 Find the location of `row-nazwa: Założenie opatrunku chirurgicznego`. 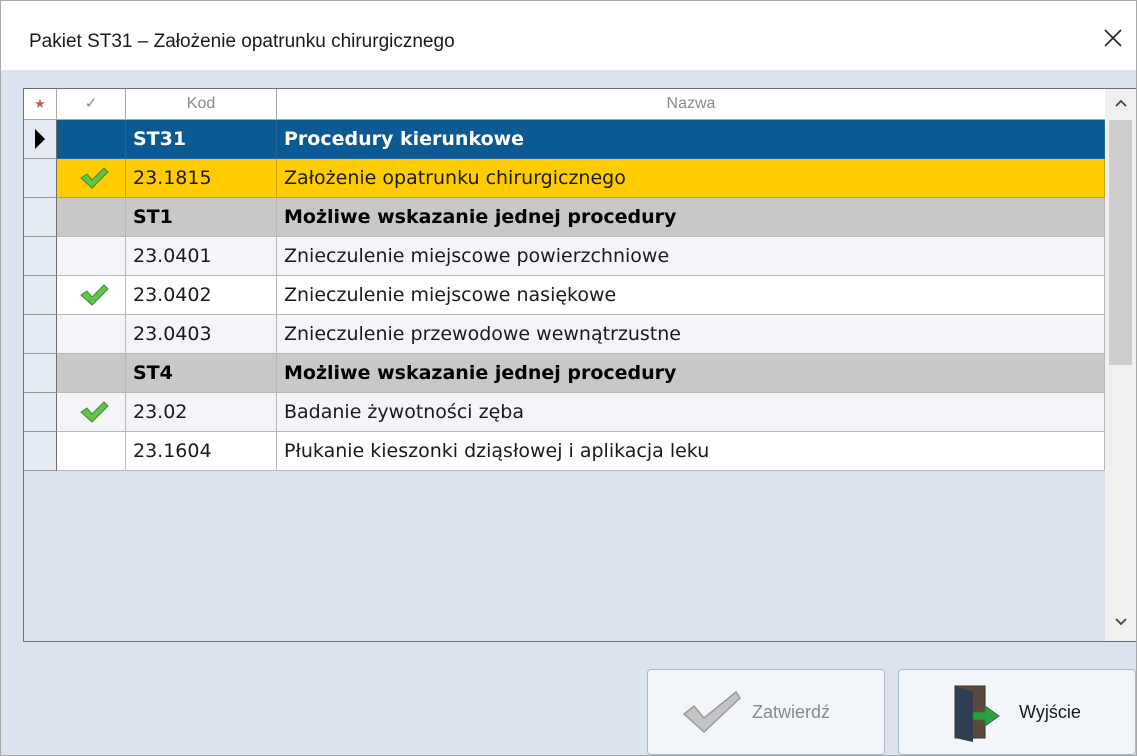

row-nazwa: Założenie opatrunku chirurgicznego is located at coordinates (691, 178).